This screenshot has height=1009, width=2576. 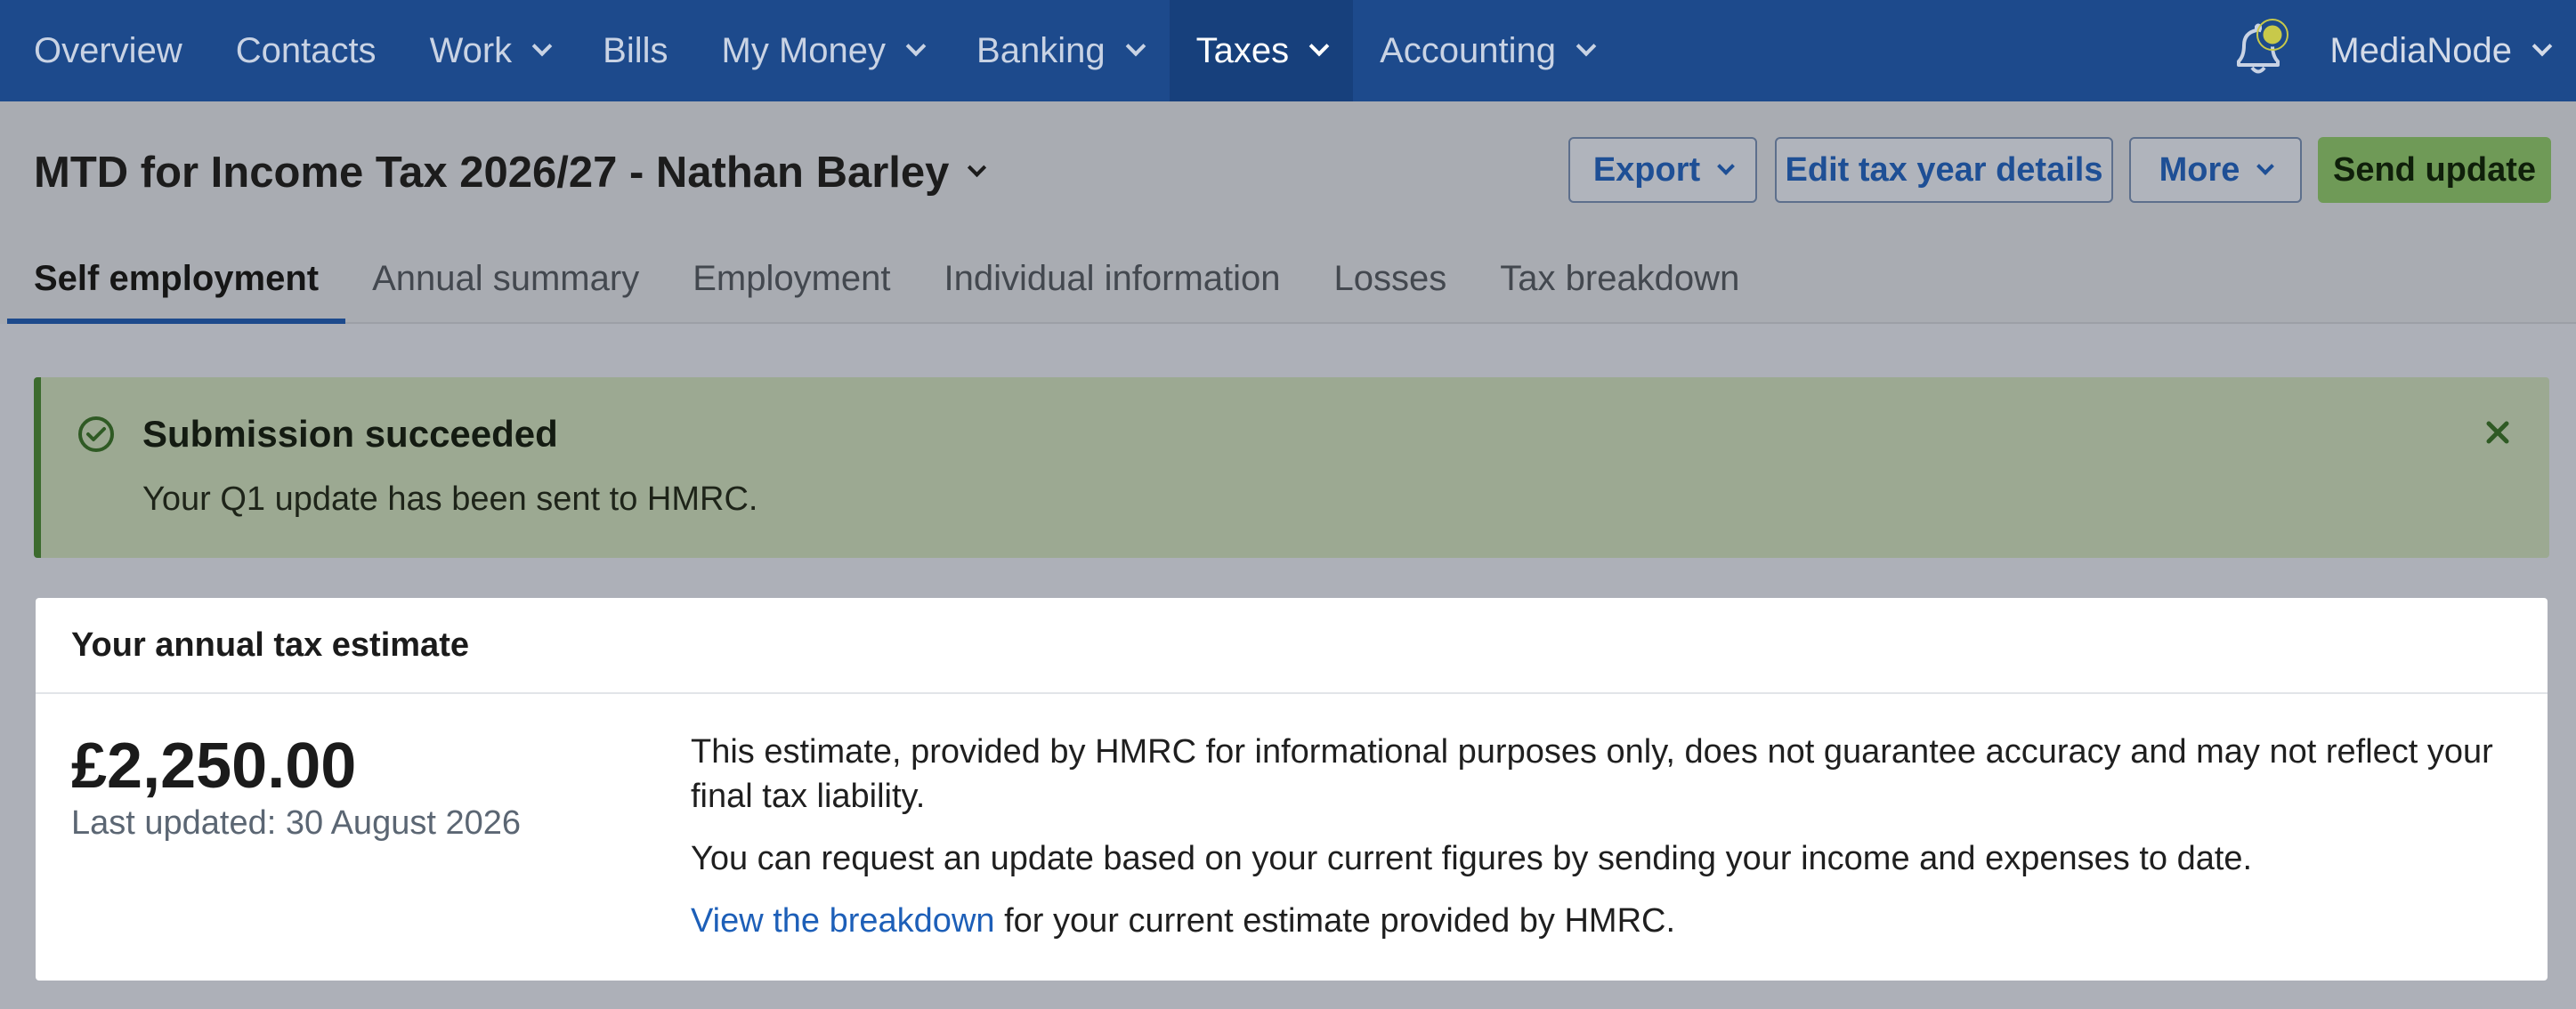 I want to click on nav-right-group: MediaNode, so click(x=2399, y=50).